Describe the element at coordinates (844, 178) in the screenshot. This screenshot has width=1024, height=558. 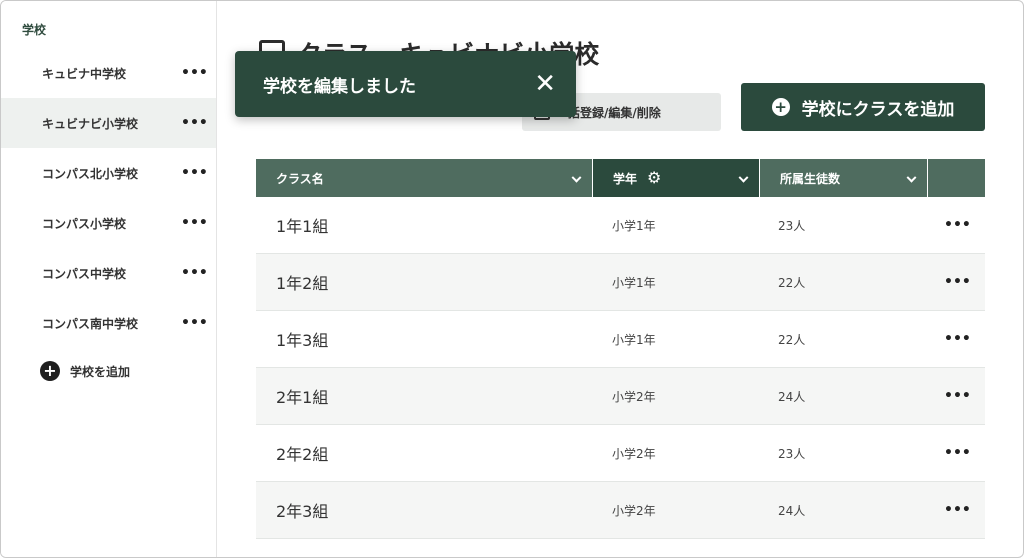
I see `column-header-student-count: 所属生徒数` at that location.